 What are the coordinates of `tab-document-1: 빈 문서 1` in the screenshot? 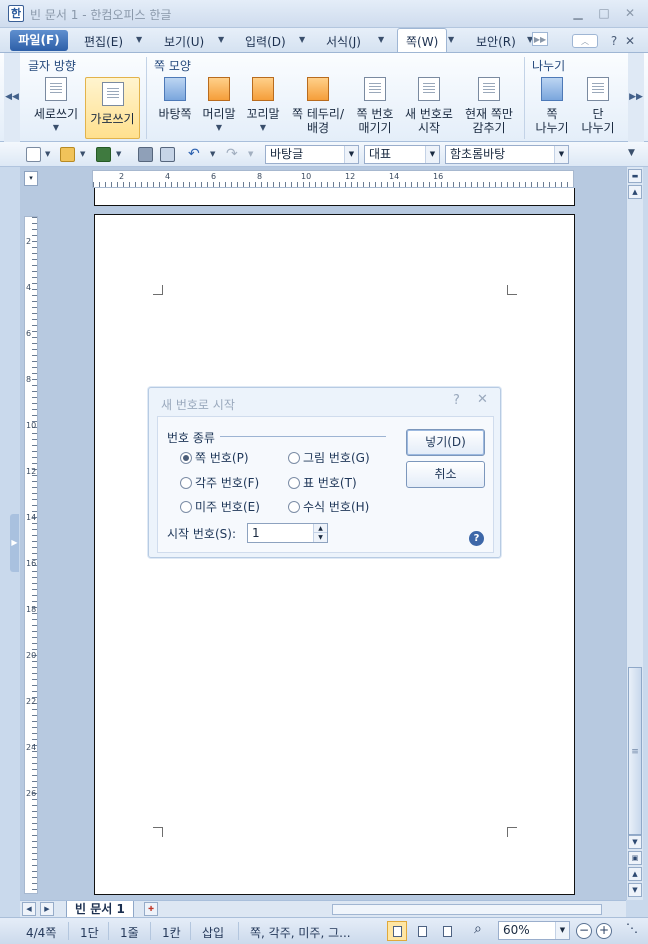 It's located at (100, 909).